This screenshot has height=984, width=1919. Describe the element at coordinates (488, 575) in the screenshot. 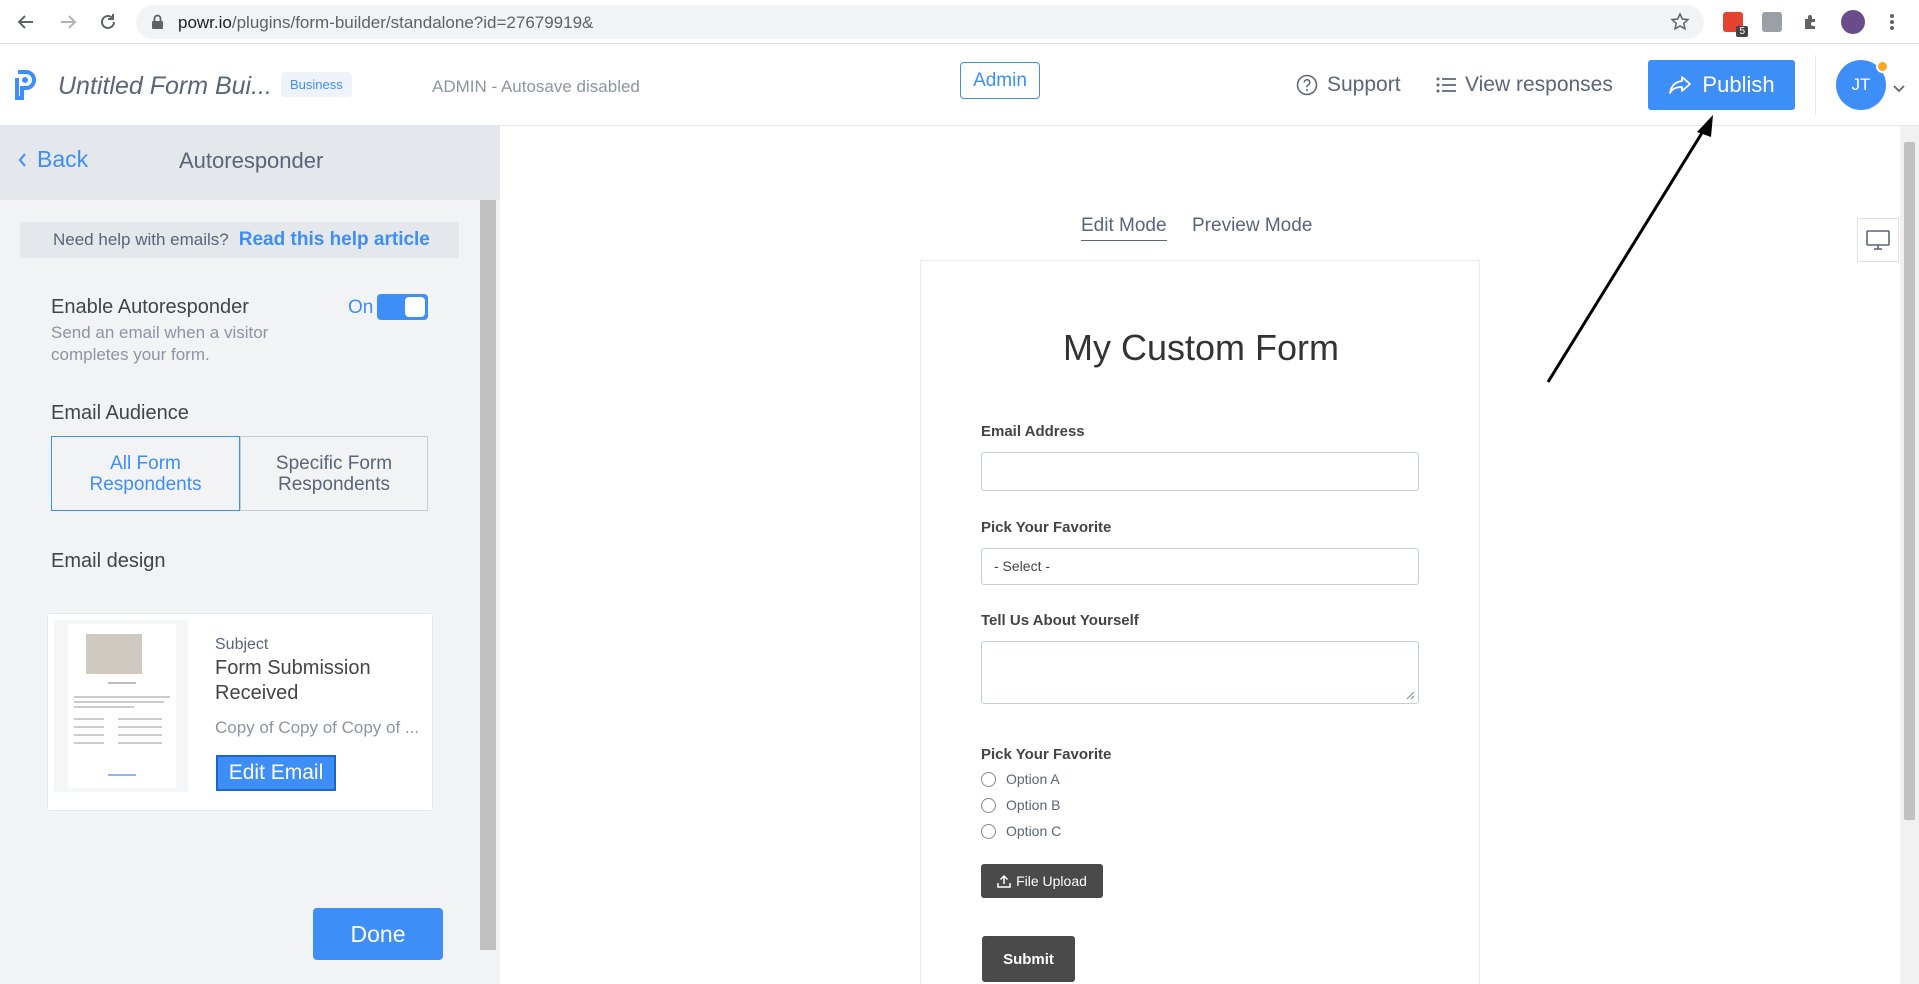

I see `panel-scrollbar` at that location.